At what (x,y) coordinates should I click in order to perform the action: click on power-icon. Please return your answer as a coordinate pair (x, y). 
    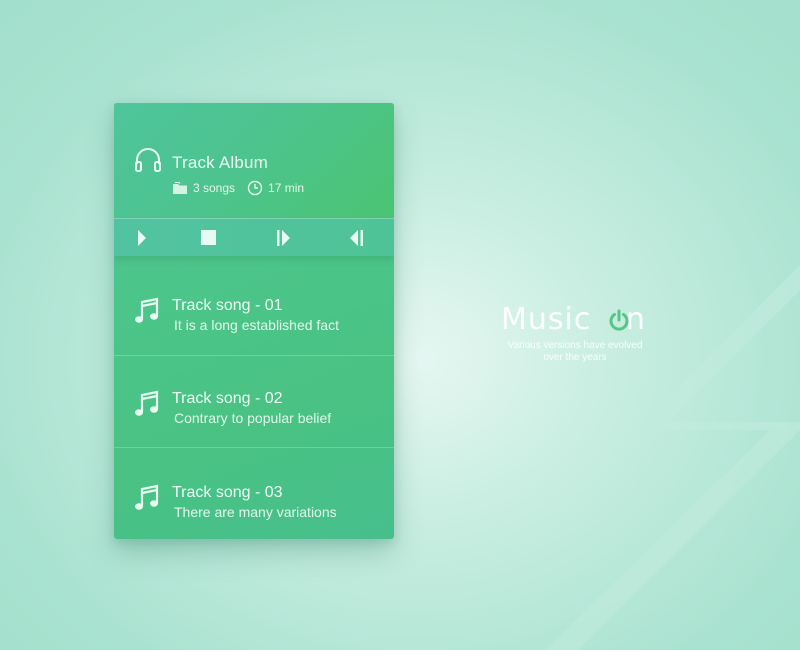
    Looking at the image, I should click on (619, 320).